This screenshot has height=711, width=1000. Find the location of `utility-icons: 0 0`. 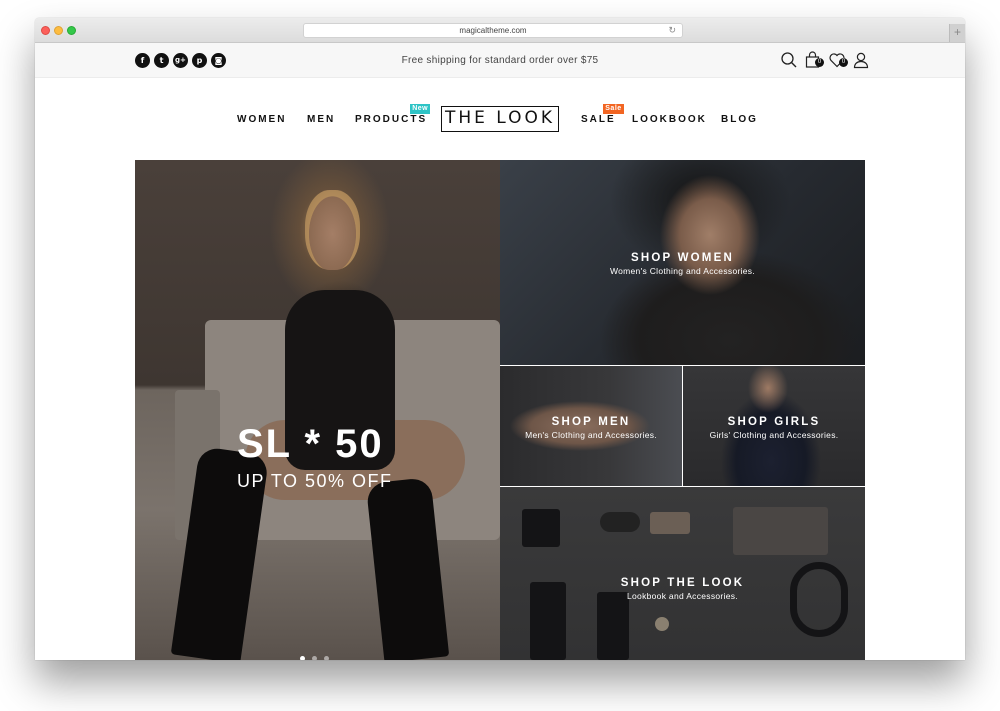

utility-icons: 0 0 is located at coordinates (825, 60).